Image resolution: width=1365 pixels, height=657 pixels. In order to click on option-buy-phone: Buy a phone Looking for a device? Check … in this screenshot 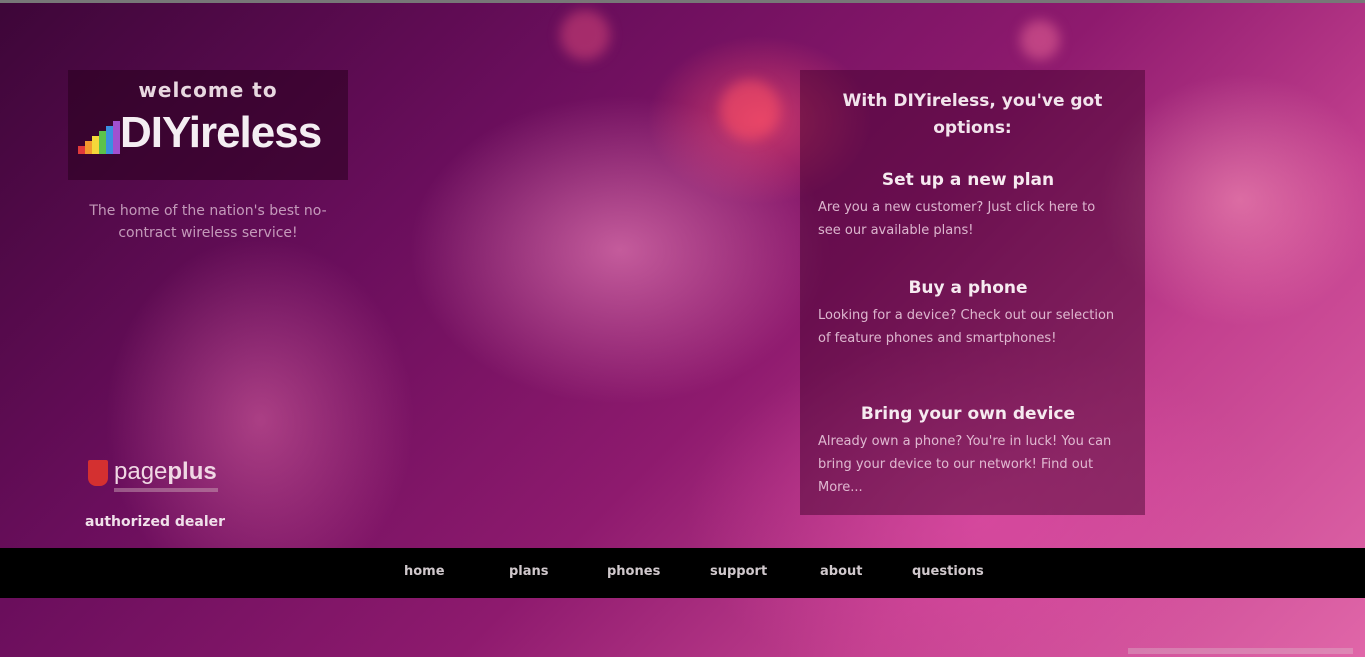, I will do `click(968, 314)`.